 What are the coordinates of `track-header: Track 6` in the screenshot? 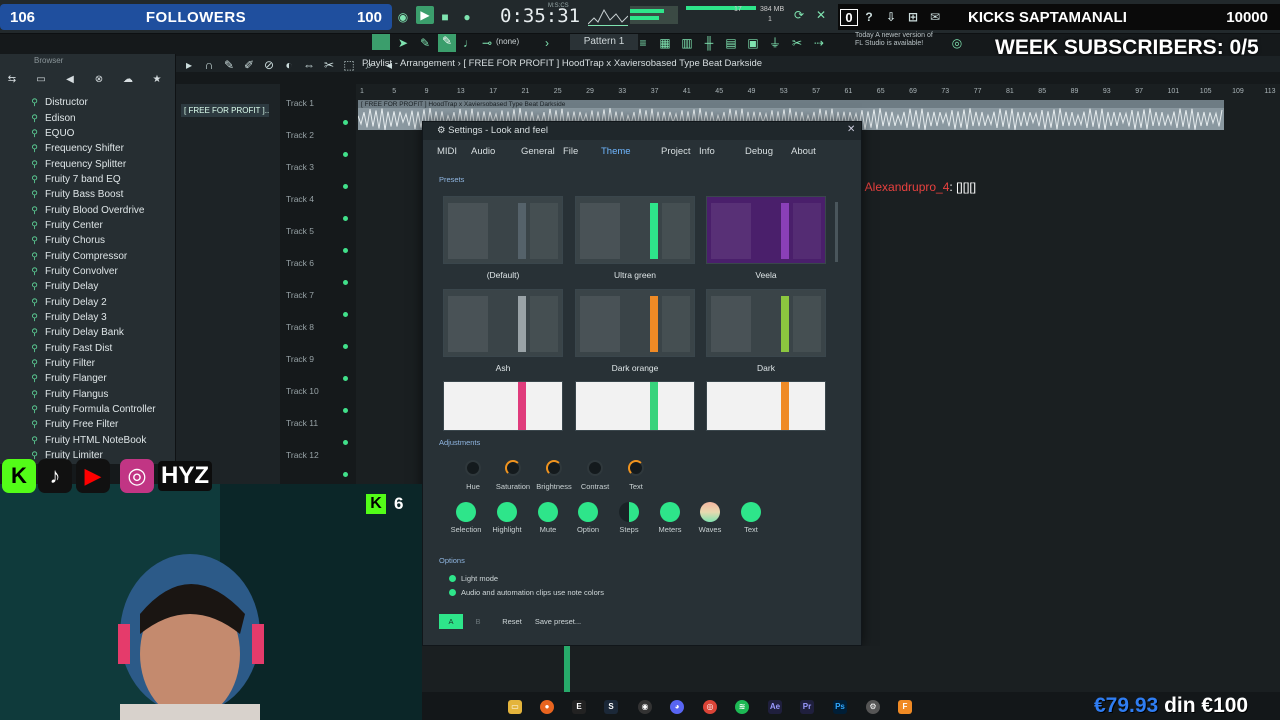 It's located at (320, 274).